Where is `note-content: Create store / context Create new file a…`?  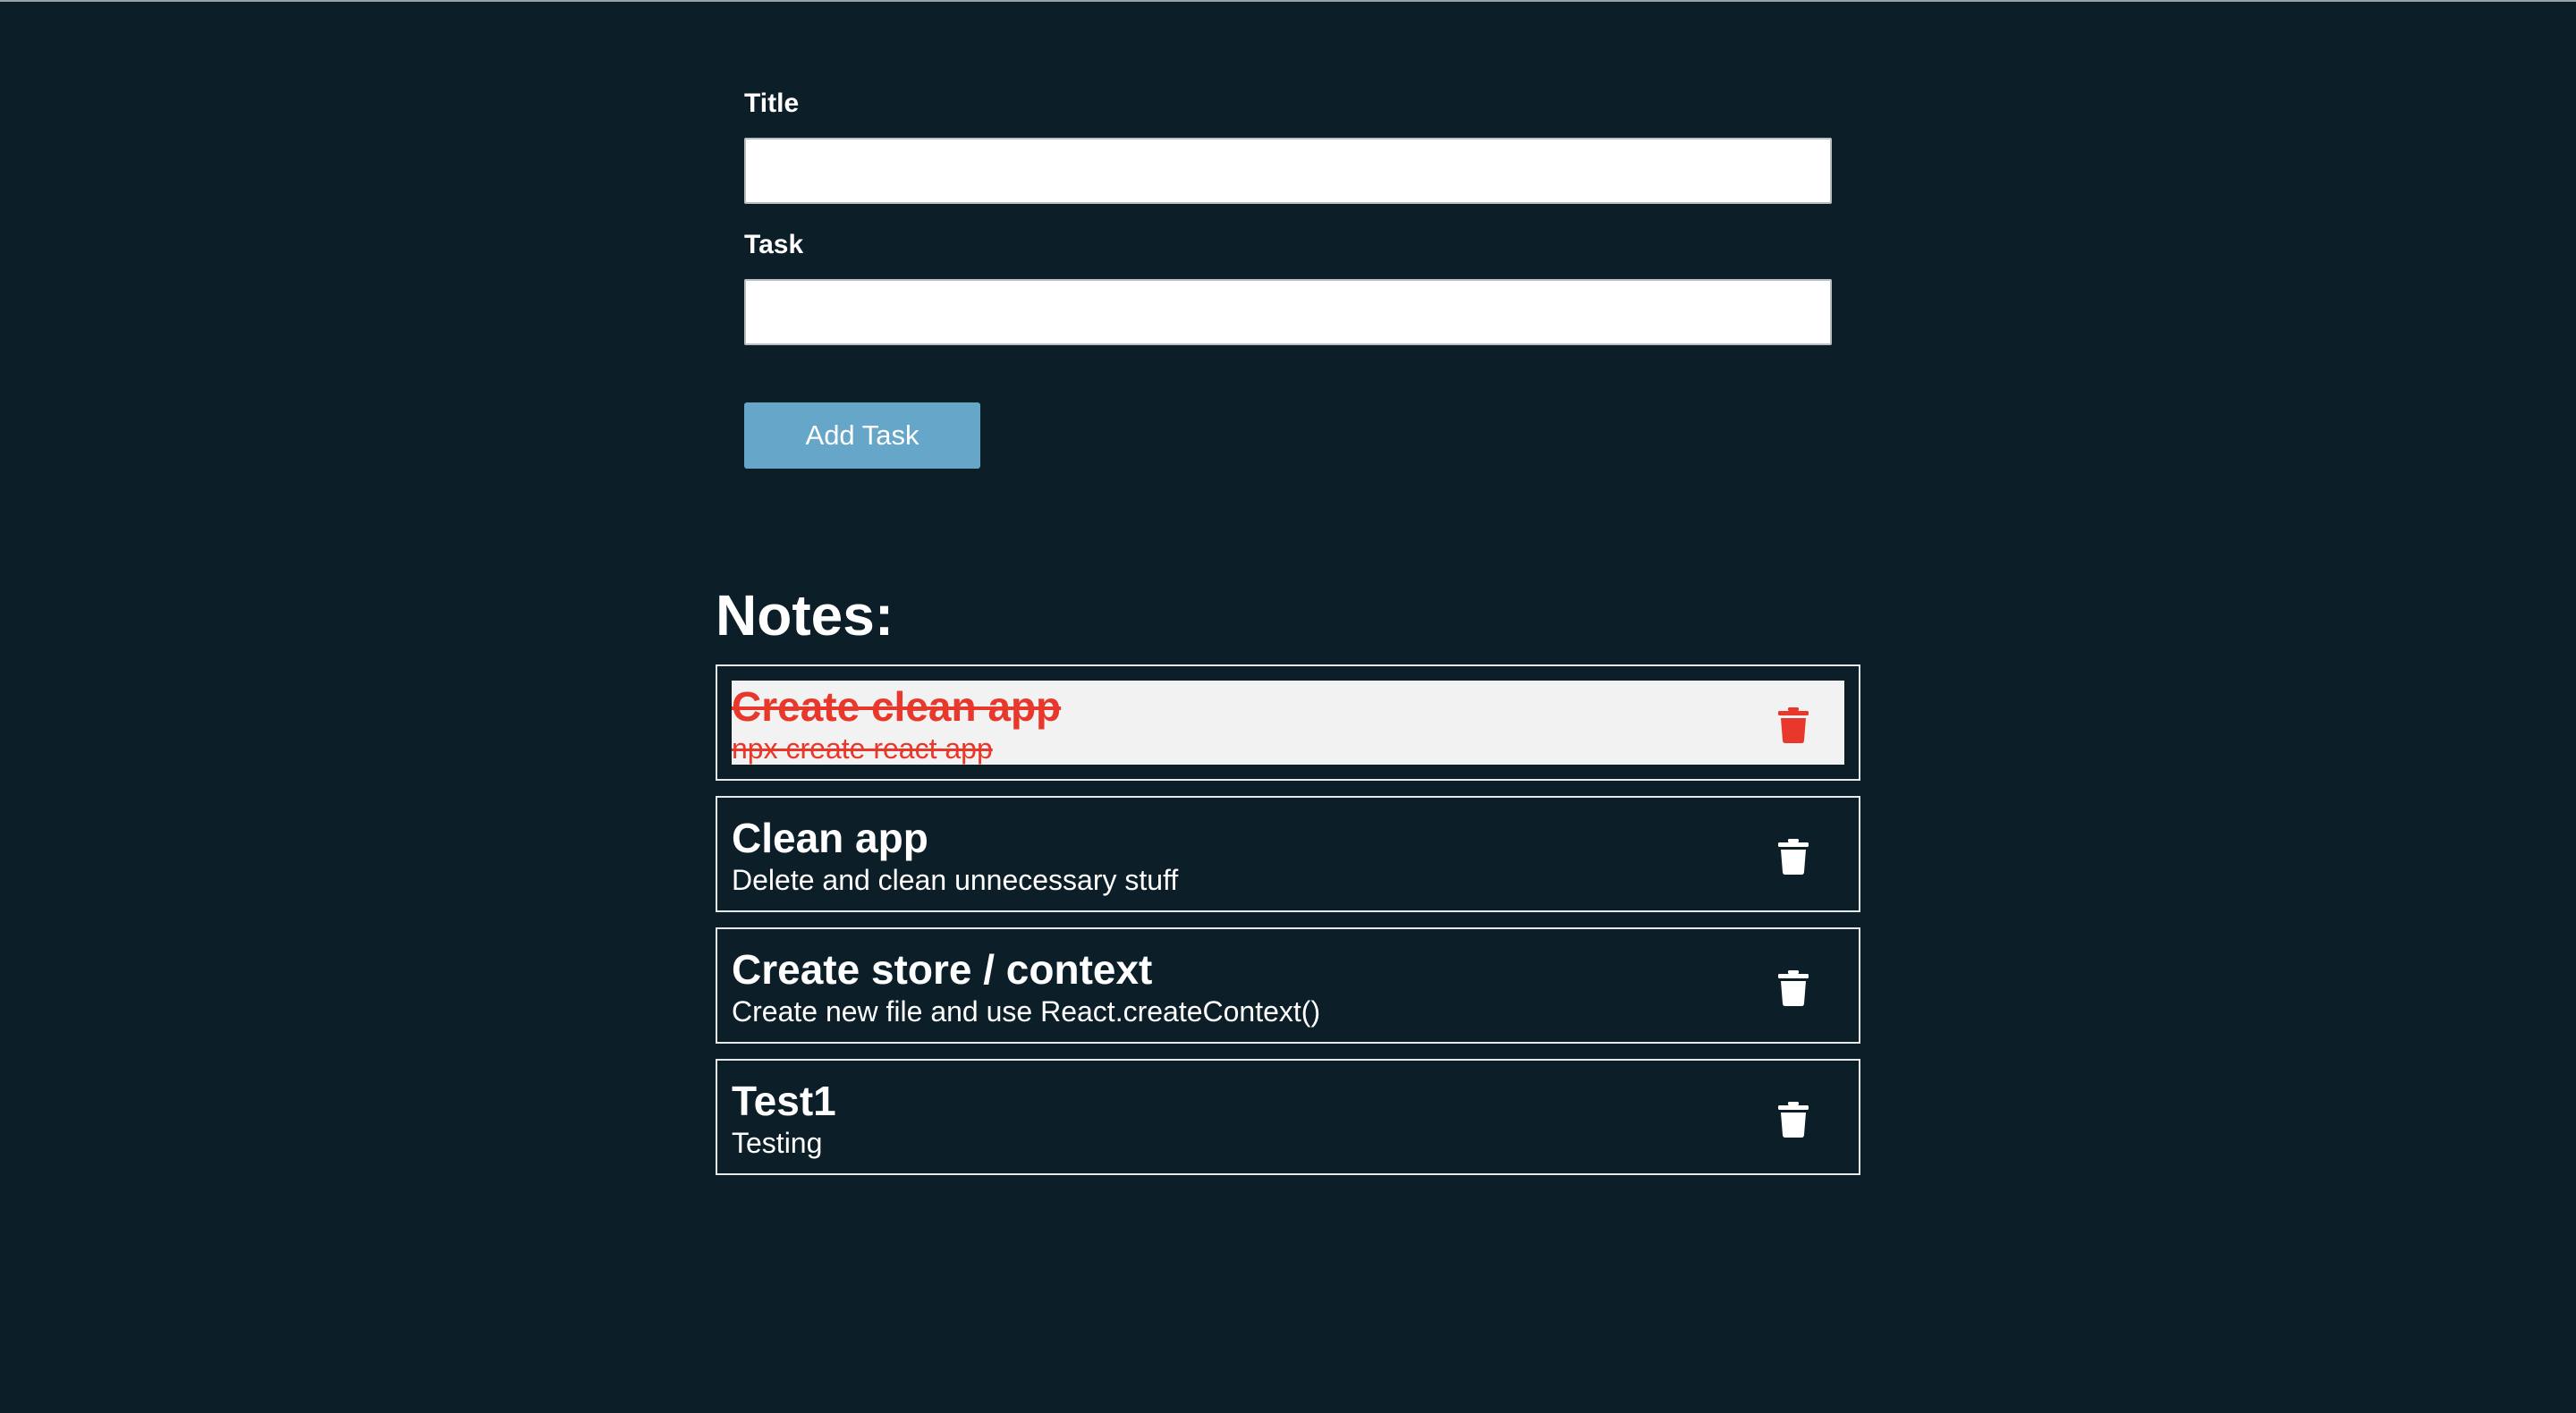 note-content: Create store / context Create new file a… is located at coordinates (1288, 985).